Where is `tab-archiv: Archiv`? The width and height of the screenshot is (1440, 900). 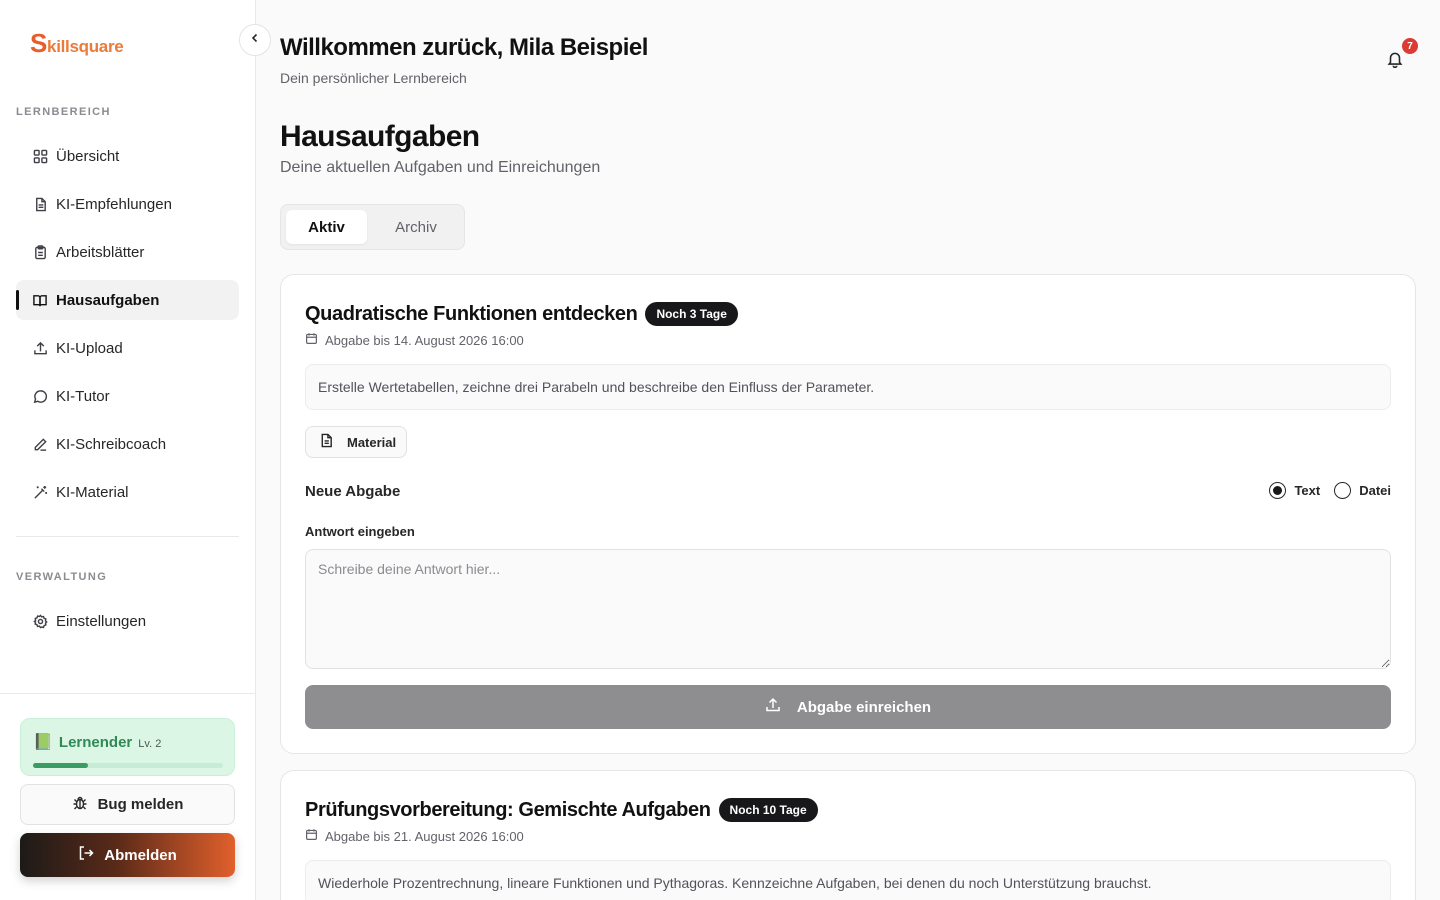
tab-archiv: Archiv is located at coordinates (416, 227).